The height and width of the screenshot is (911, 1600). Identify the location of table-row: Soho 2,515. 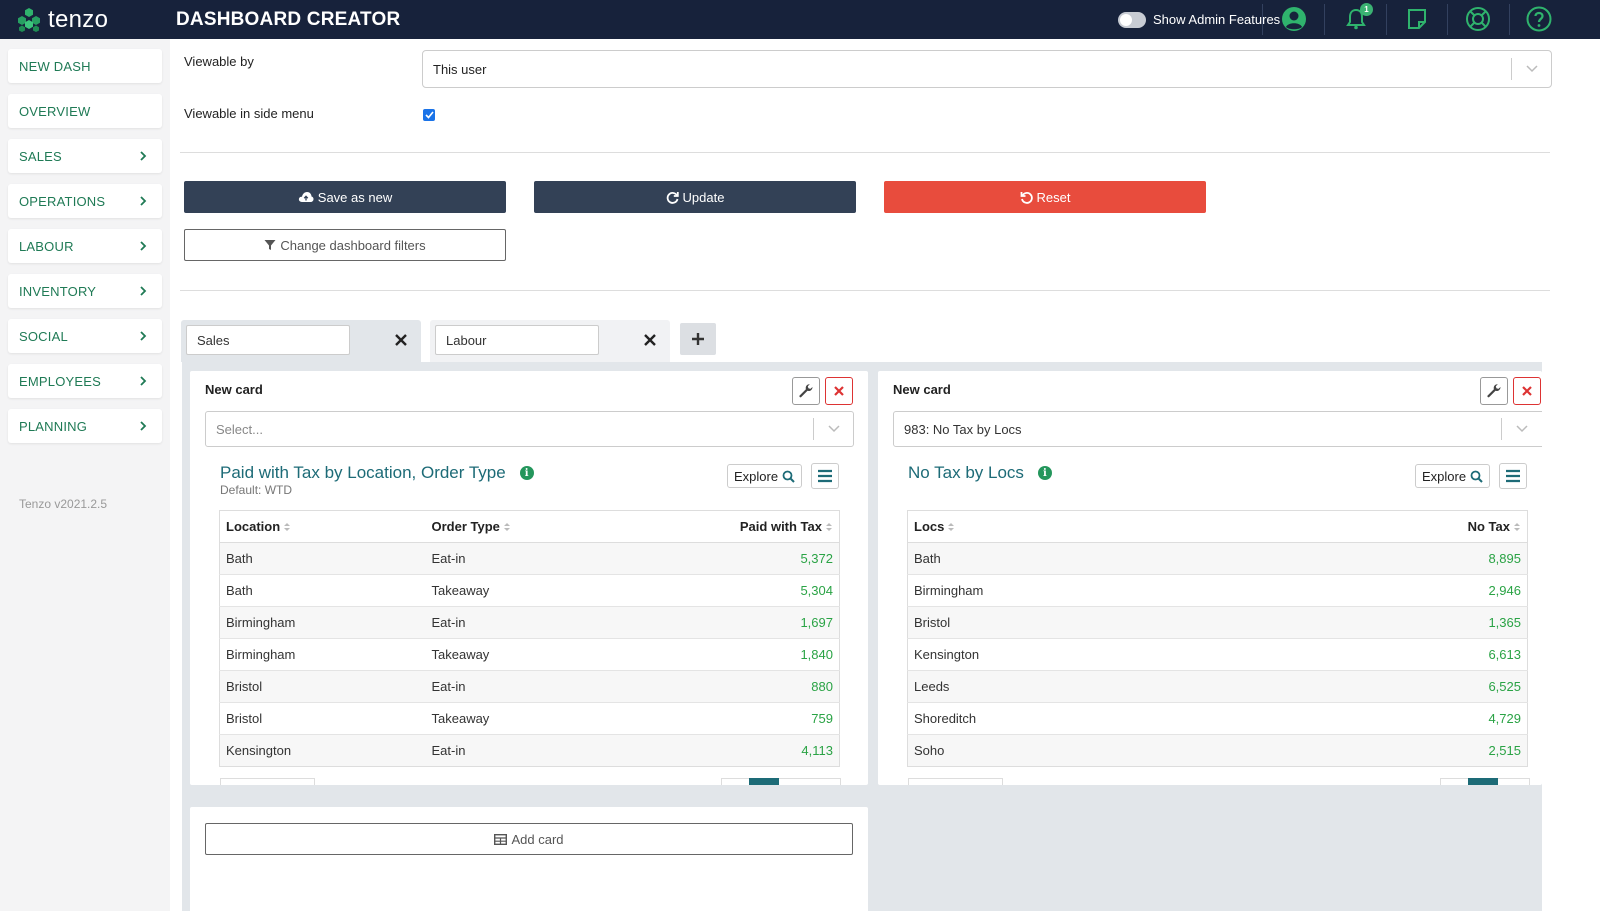
(1217, 750).